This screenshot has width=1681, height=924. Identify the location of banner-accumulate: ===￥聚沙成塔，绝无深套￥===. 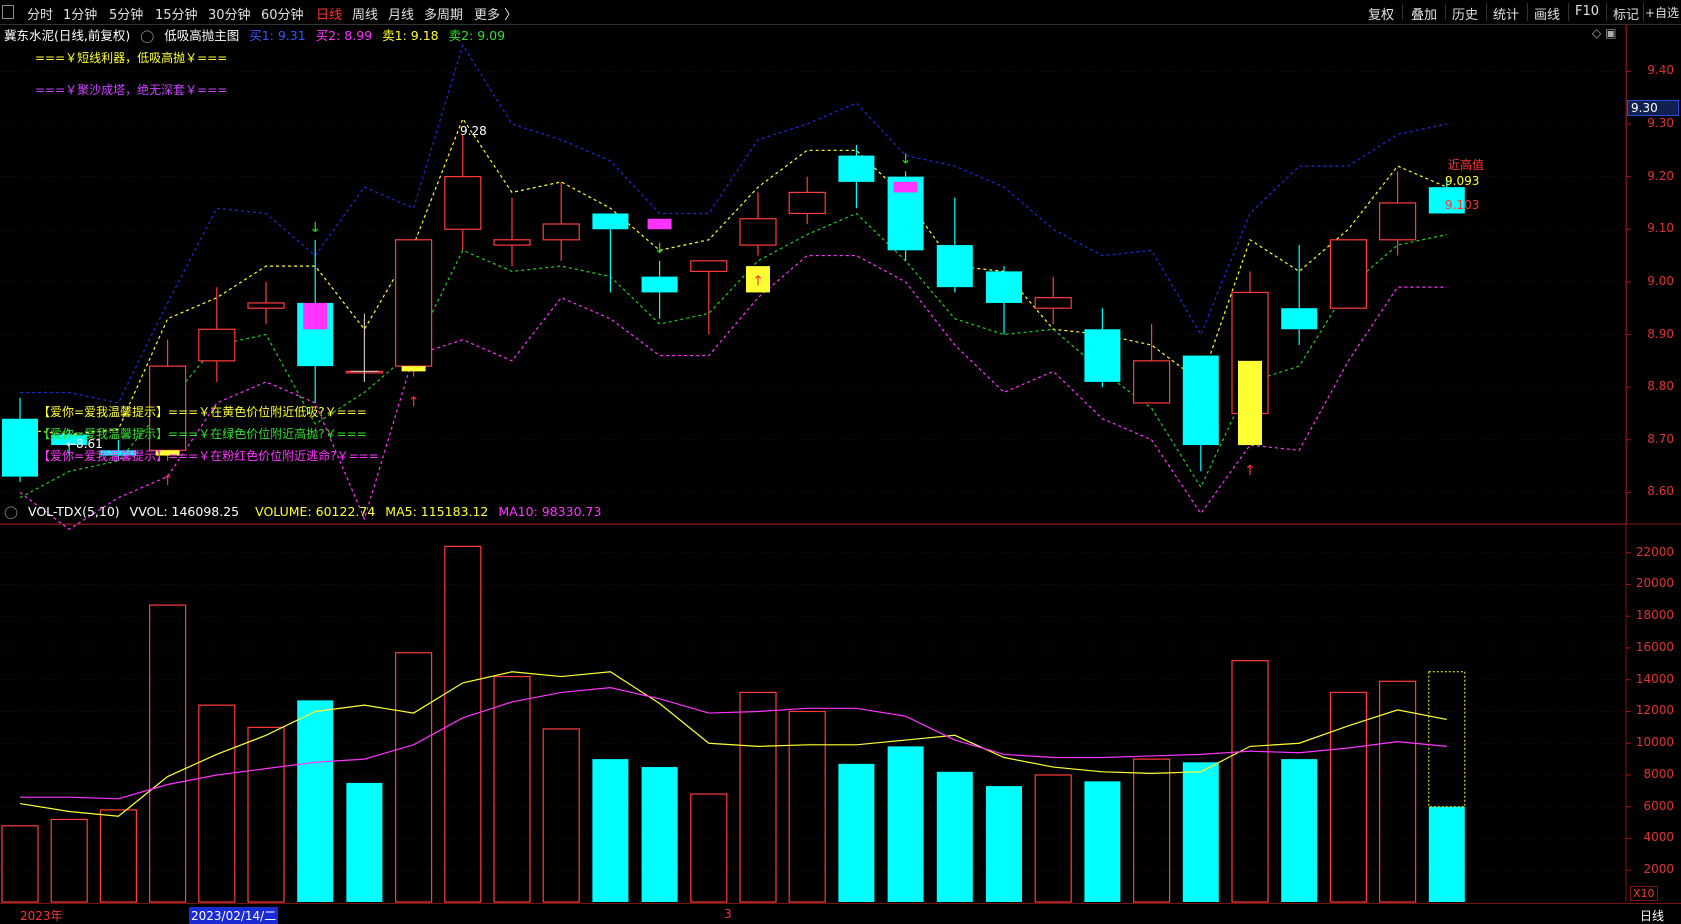
(131, 90).